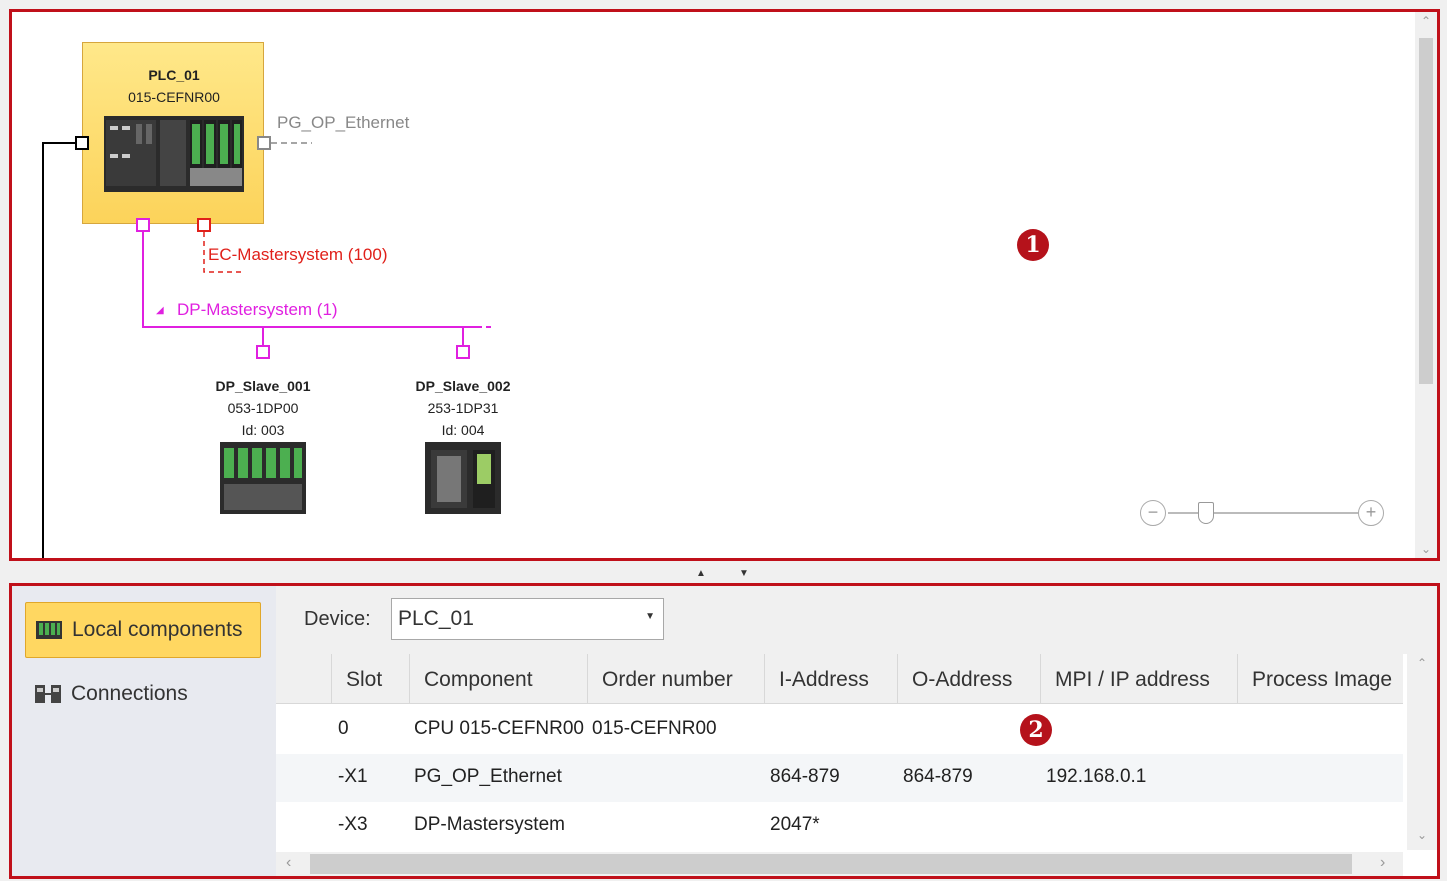 This screenshot has width=1447, height=881. Describe the element at coordinates (1426, 211) in the screenshot. I see `network-scroll-thumb` at that location.